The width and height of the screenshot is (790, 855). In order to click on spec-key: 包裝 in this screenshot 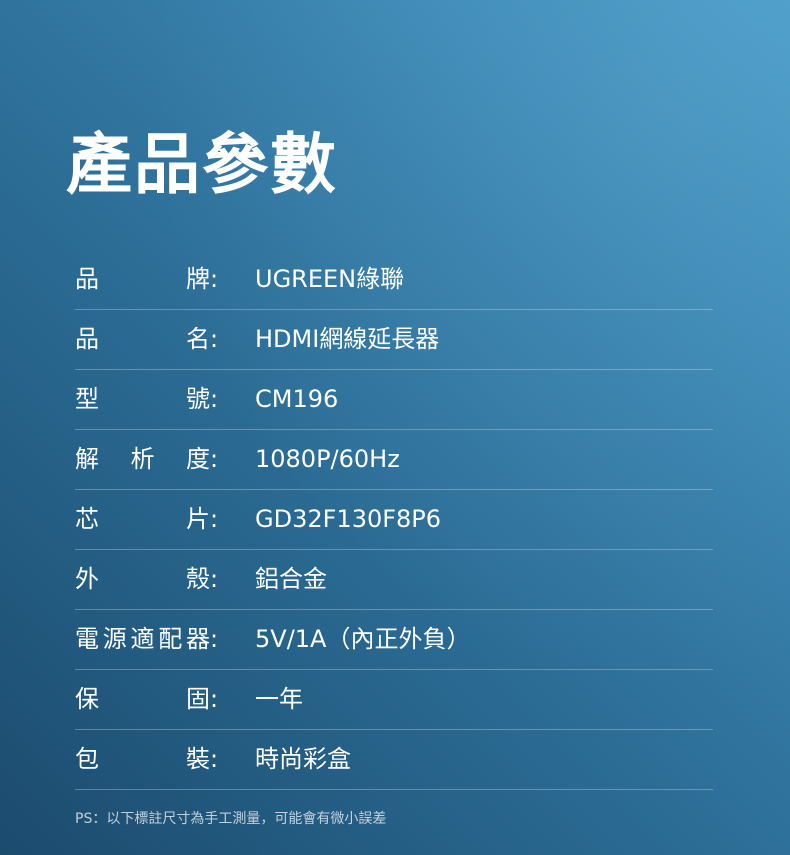, I will do `click(142, 759)`.